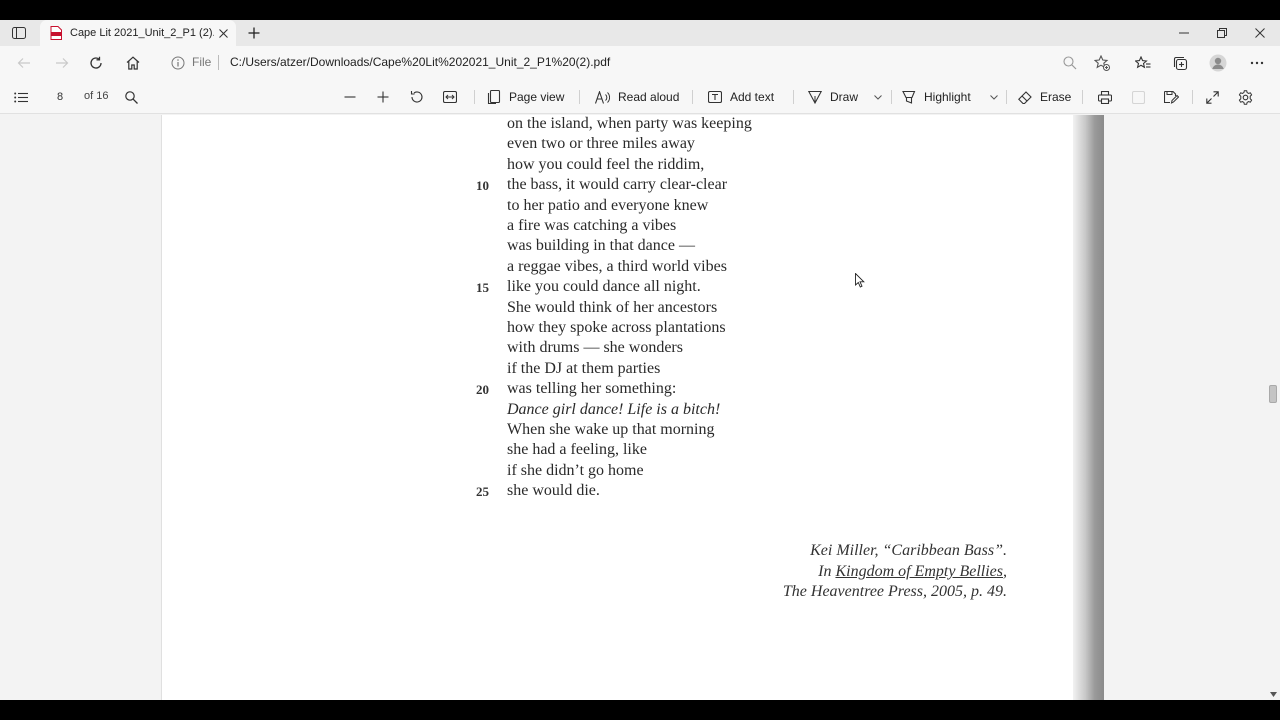  What do you see at coordinates (1171, 97) in the screenshot?
I see `save-button` at bounding box center [1171, 97].